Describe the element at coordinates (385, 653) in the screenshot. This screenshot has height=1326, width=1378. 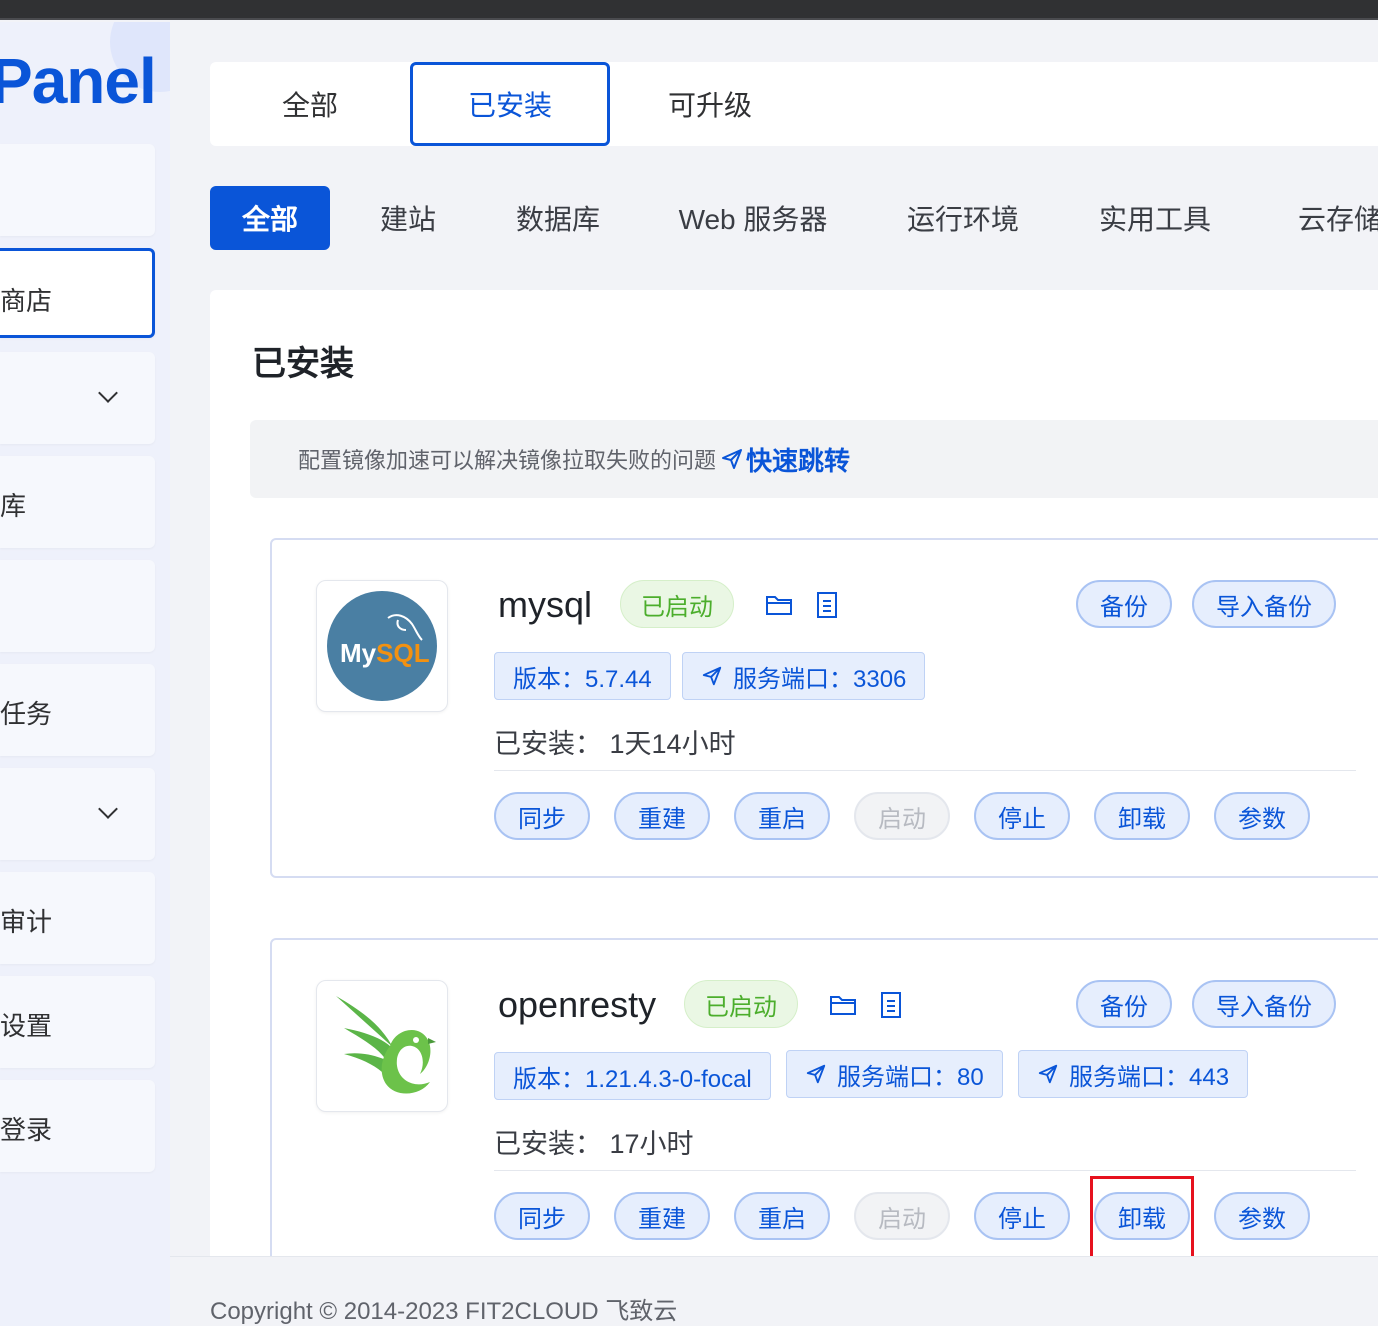
I see `mysql-logo-text: MySQL` at that location.